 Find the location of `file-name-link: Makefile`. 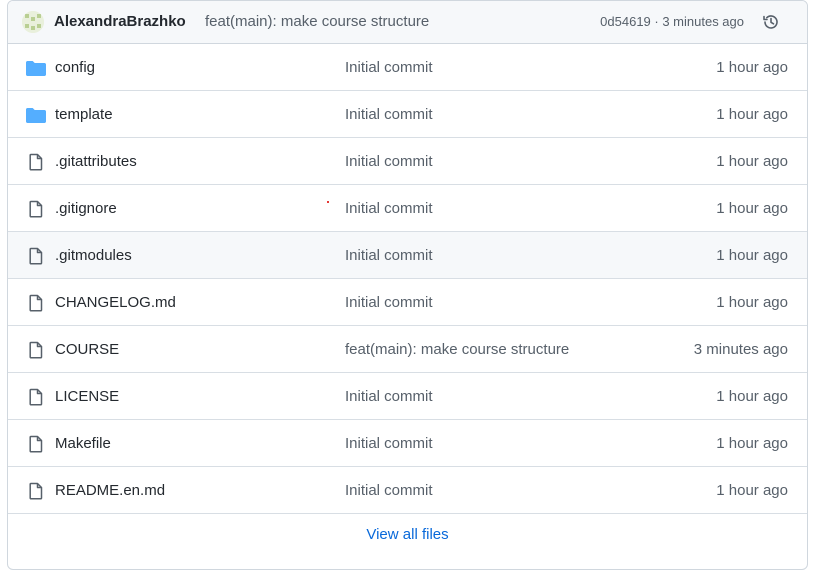

file-name-link: Makefile is located at coordinates (83, 443).